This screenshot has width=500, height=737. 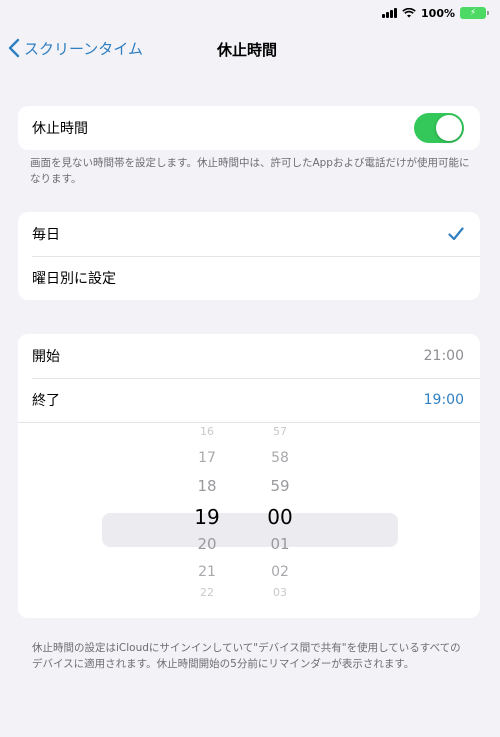 I want to click on start-time-value: 21:00, so click(x=443, y=356).